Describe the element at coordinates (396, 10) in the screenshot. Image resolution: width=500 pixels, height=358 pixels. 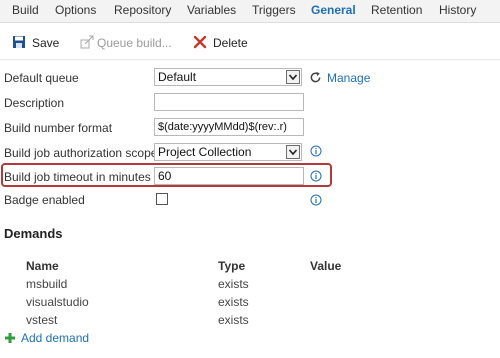
I see `tab-retention: Retention` at that location.